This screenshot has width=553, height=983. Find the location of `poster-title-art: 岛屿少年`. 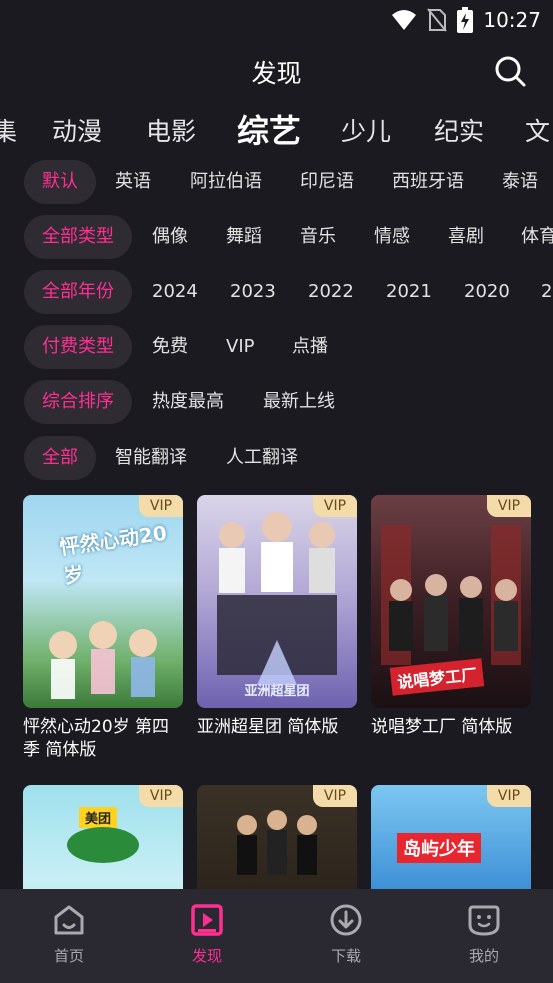

poster-title-art: 岛屿少年 is located at coordinates (439, 848).